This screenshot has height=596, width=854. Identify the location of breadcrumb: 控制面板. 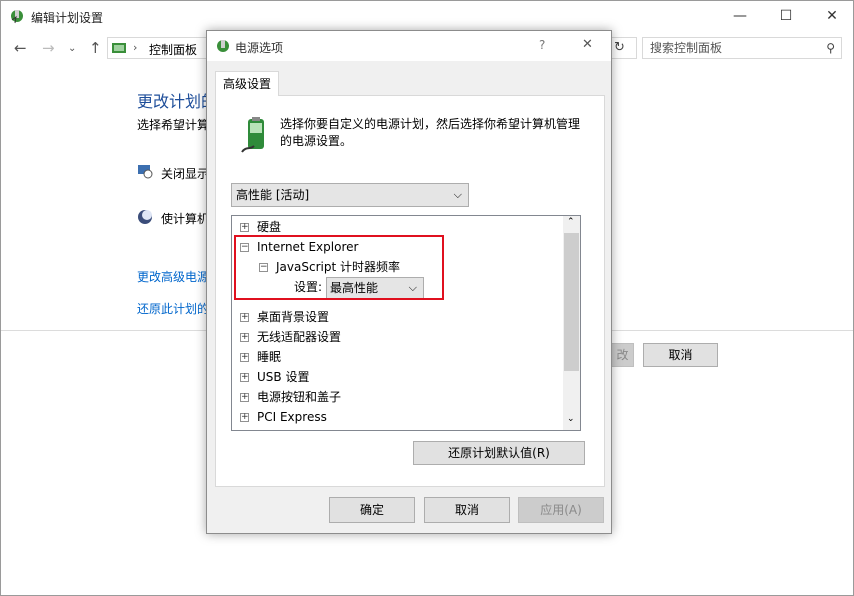
(173, 49).